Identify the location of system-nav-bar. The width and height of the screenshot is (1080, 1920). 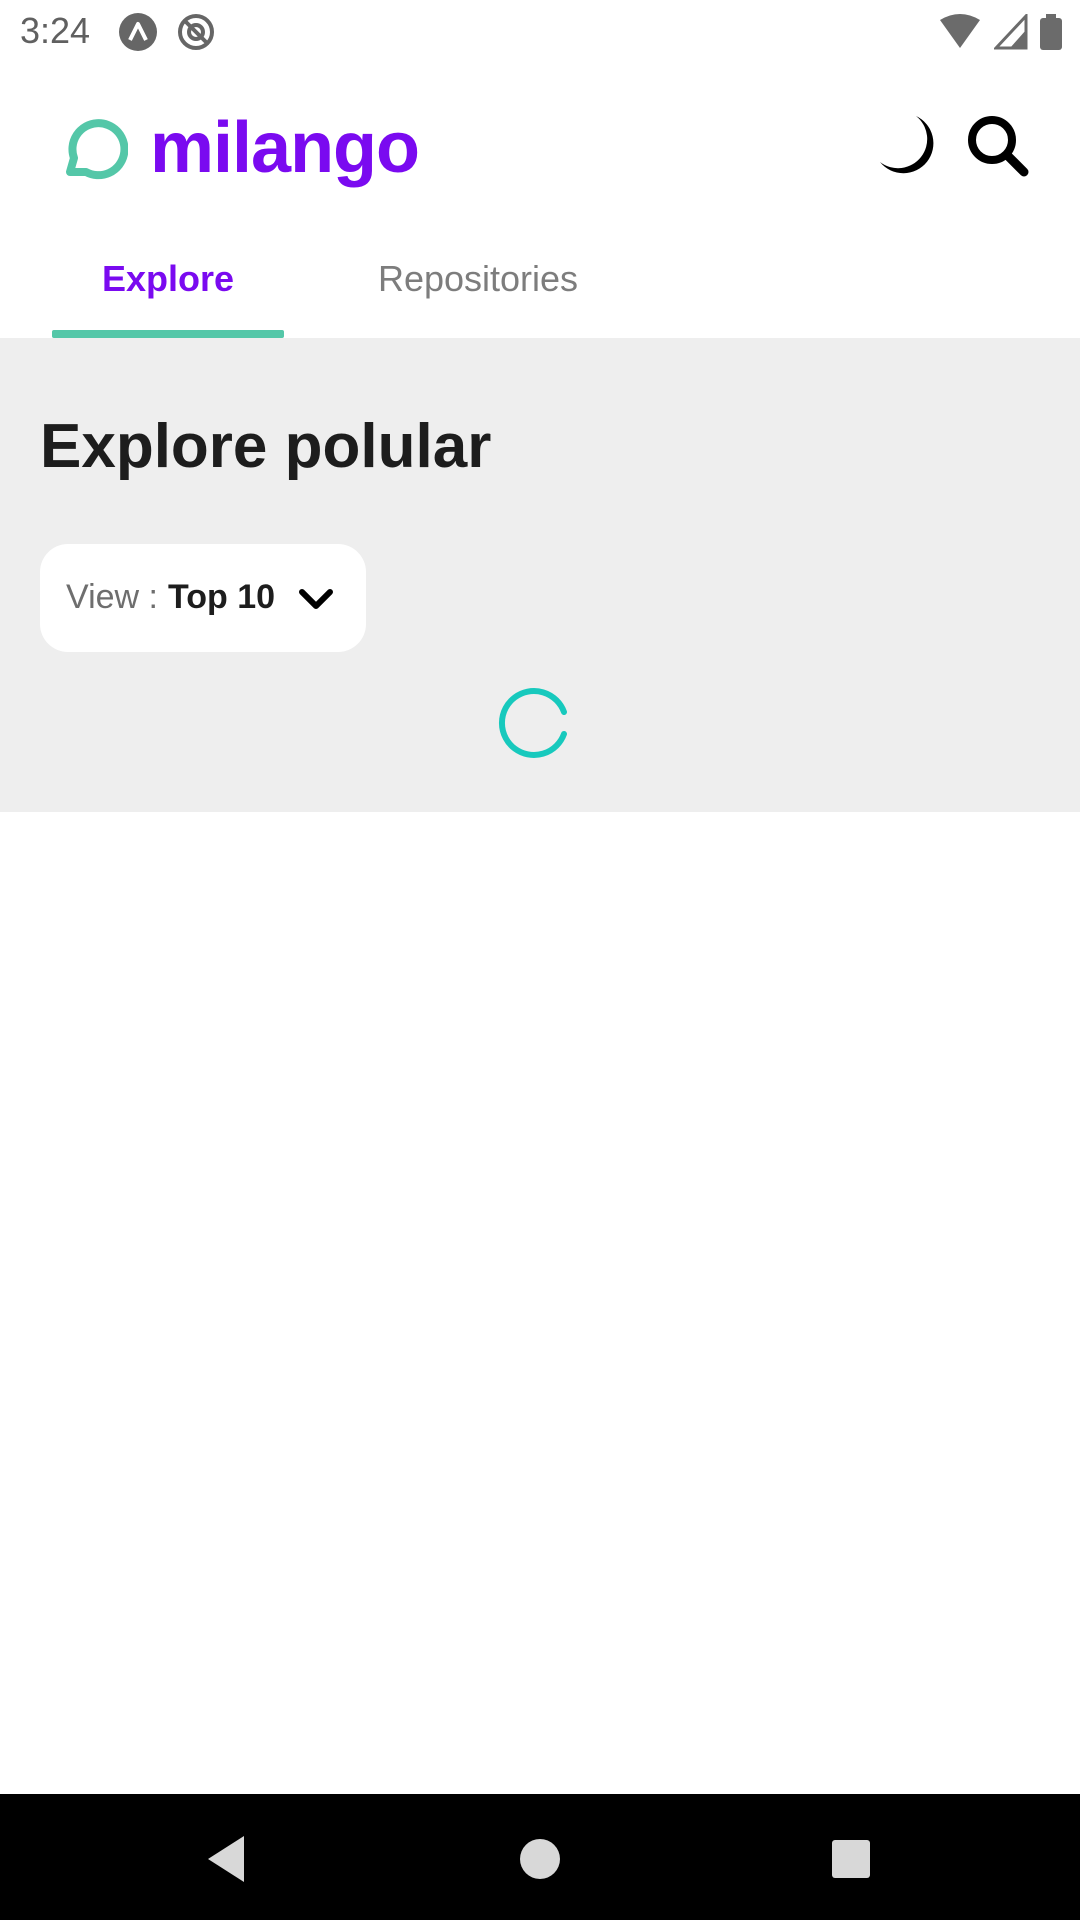
(540, 1857).